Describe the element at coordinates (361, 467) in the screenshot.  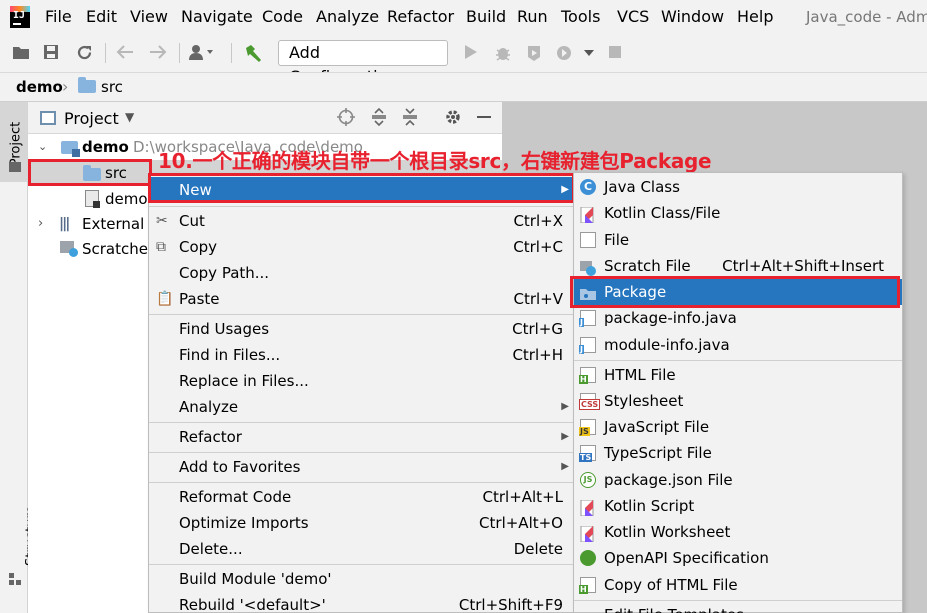
I see `menu-item-add-to-favorites: Add to Favorites ▶` at that location.